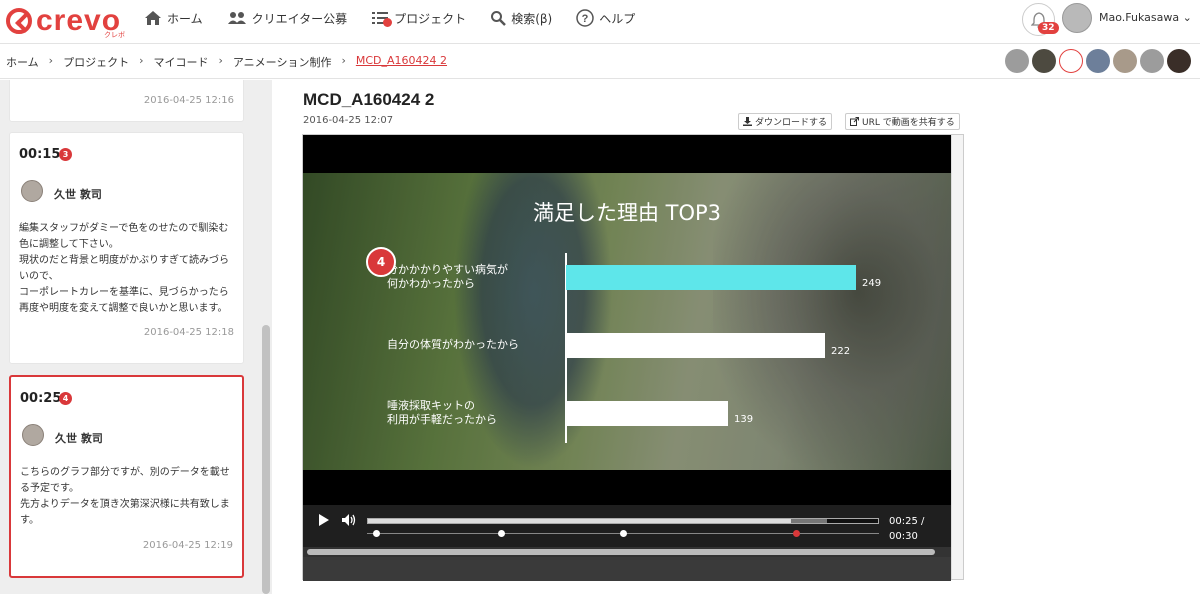  Describe the element at coordinates (401, 62) in the screenshot. I see `breadcrumb-current: MCD_A160424 2` at that location.